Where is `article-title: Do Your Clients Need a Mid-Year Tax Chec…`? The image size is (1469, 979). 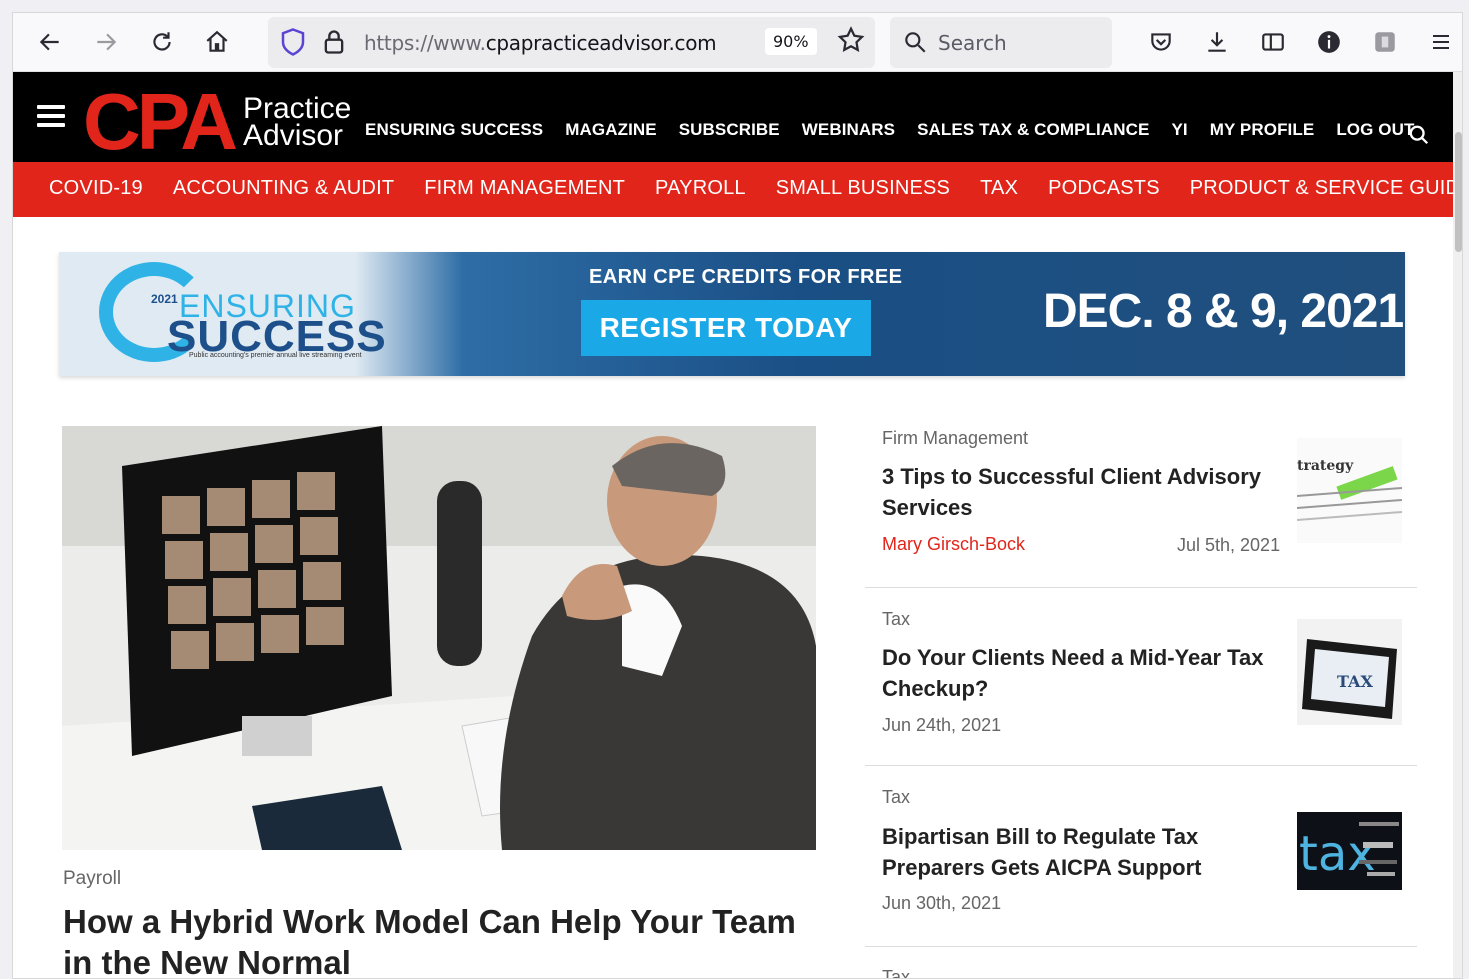
article-title: Do Your Clients Need a Mid-Year Tax Chec… is located at coordinates (1079, 673).